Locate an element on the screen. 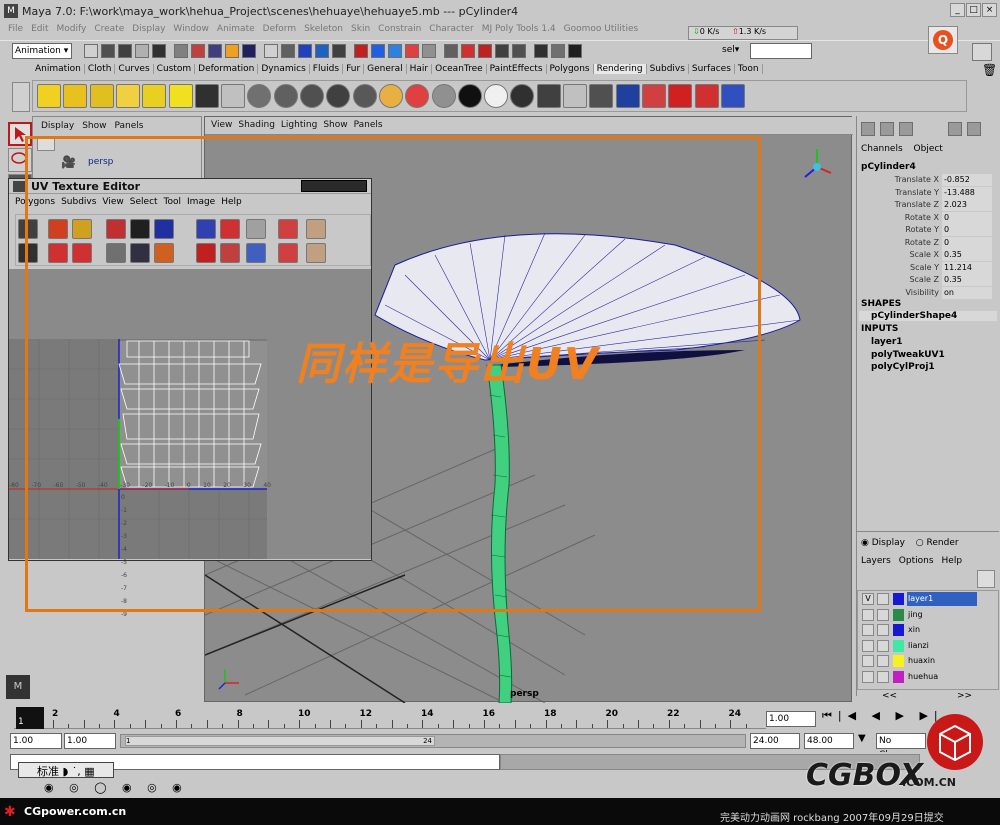  outliner-menu-item: Display is located at coordinates (57, 126).